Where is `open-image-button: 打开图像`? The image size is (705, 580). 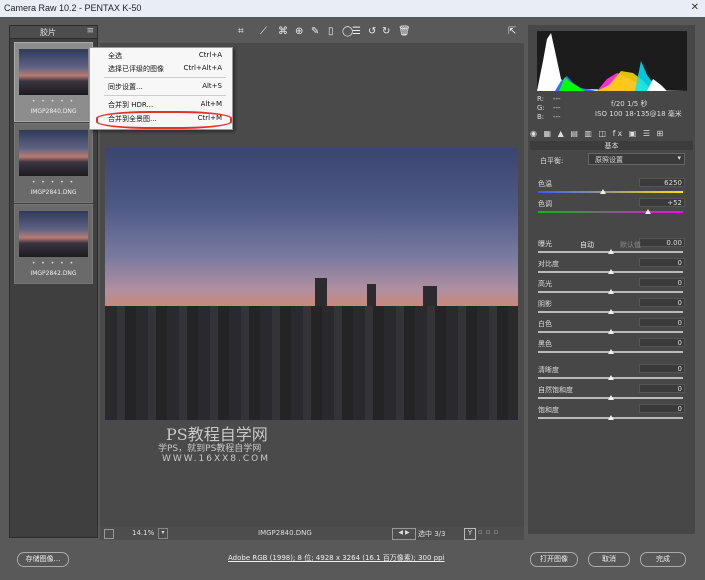 open-image-button: 打开图像 is located at coordinates (554, 559).